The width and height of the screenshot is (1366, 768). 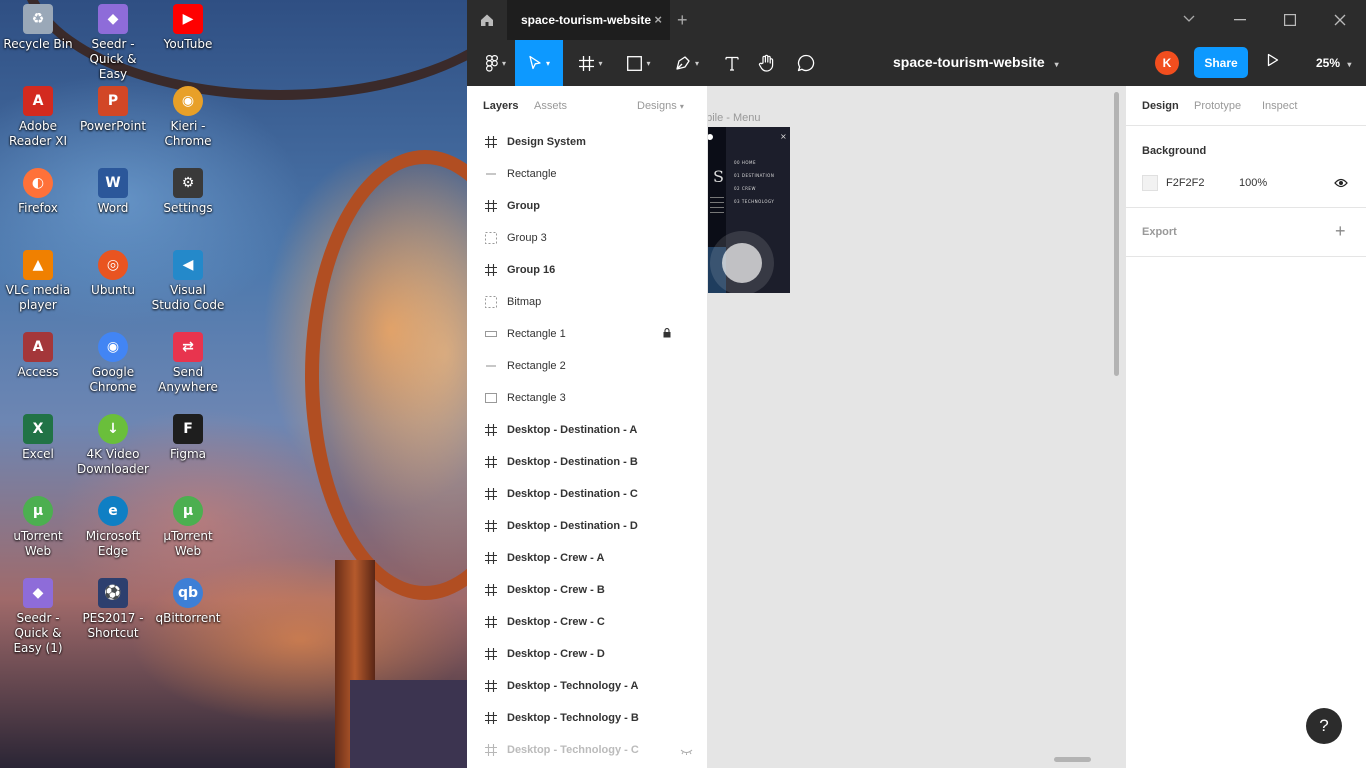 What do you see at coordinates (1160, 106) in the screenshot?
I see `tab-design: Design` at bounding box center [1160, 106].